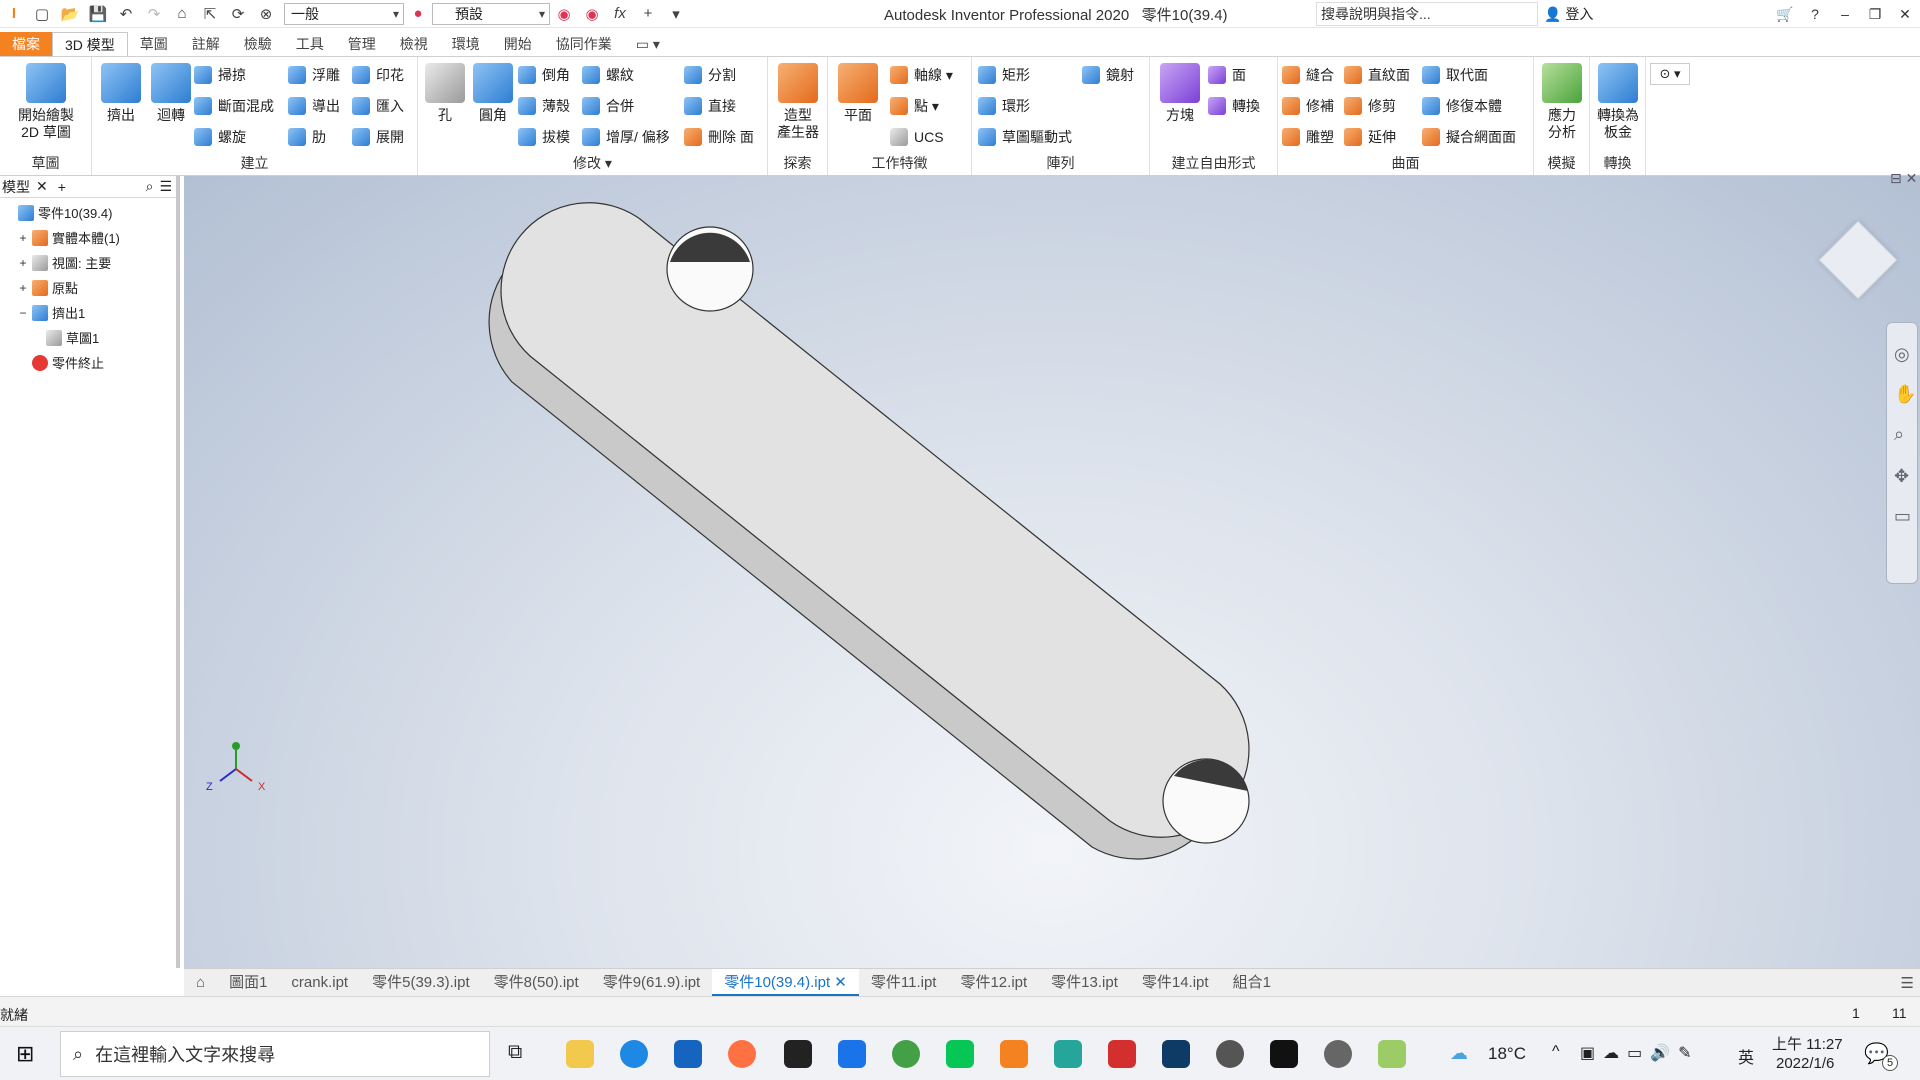 Image resolution: width=1920 pixels, height=1080 pixels. I want to click on weather-icon: ☁, so click(1459, 1053).